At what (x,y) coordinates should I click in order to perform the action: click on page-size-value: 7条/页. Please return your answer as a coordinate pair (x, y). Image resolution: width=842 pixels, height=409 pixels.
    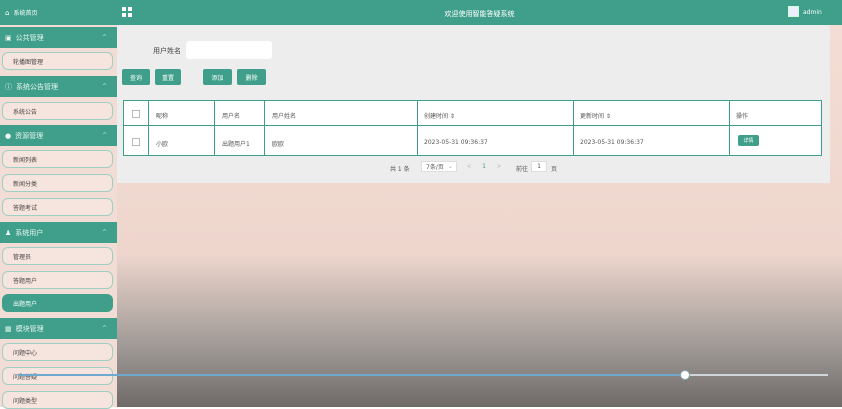
    Looking at the image, I should click on (435, 167).